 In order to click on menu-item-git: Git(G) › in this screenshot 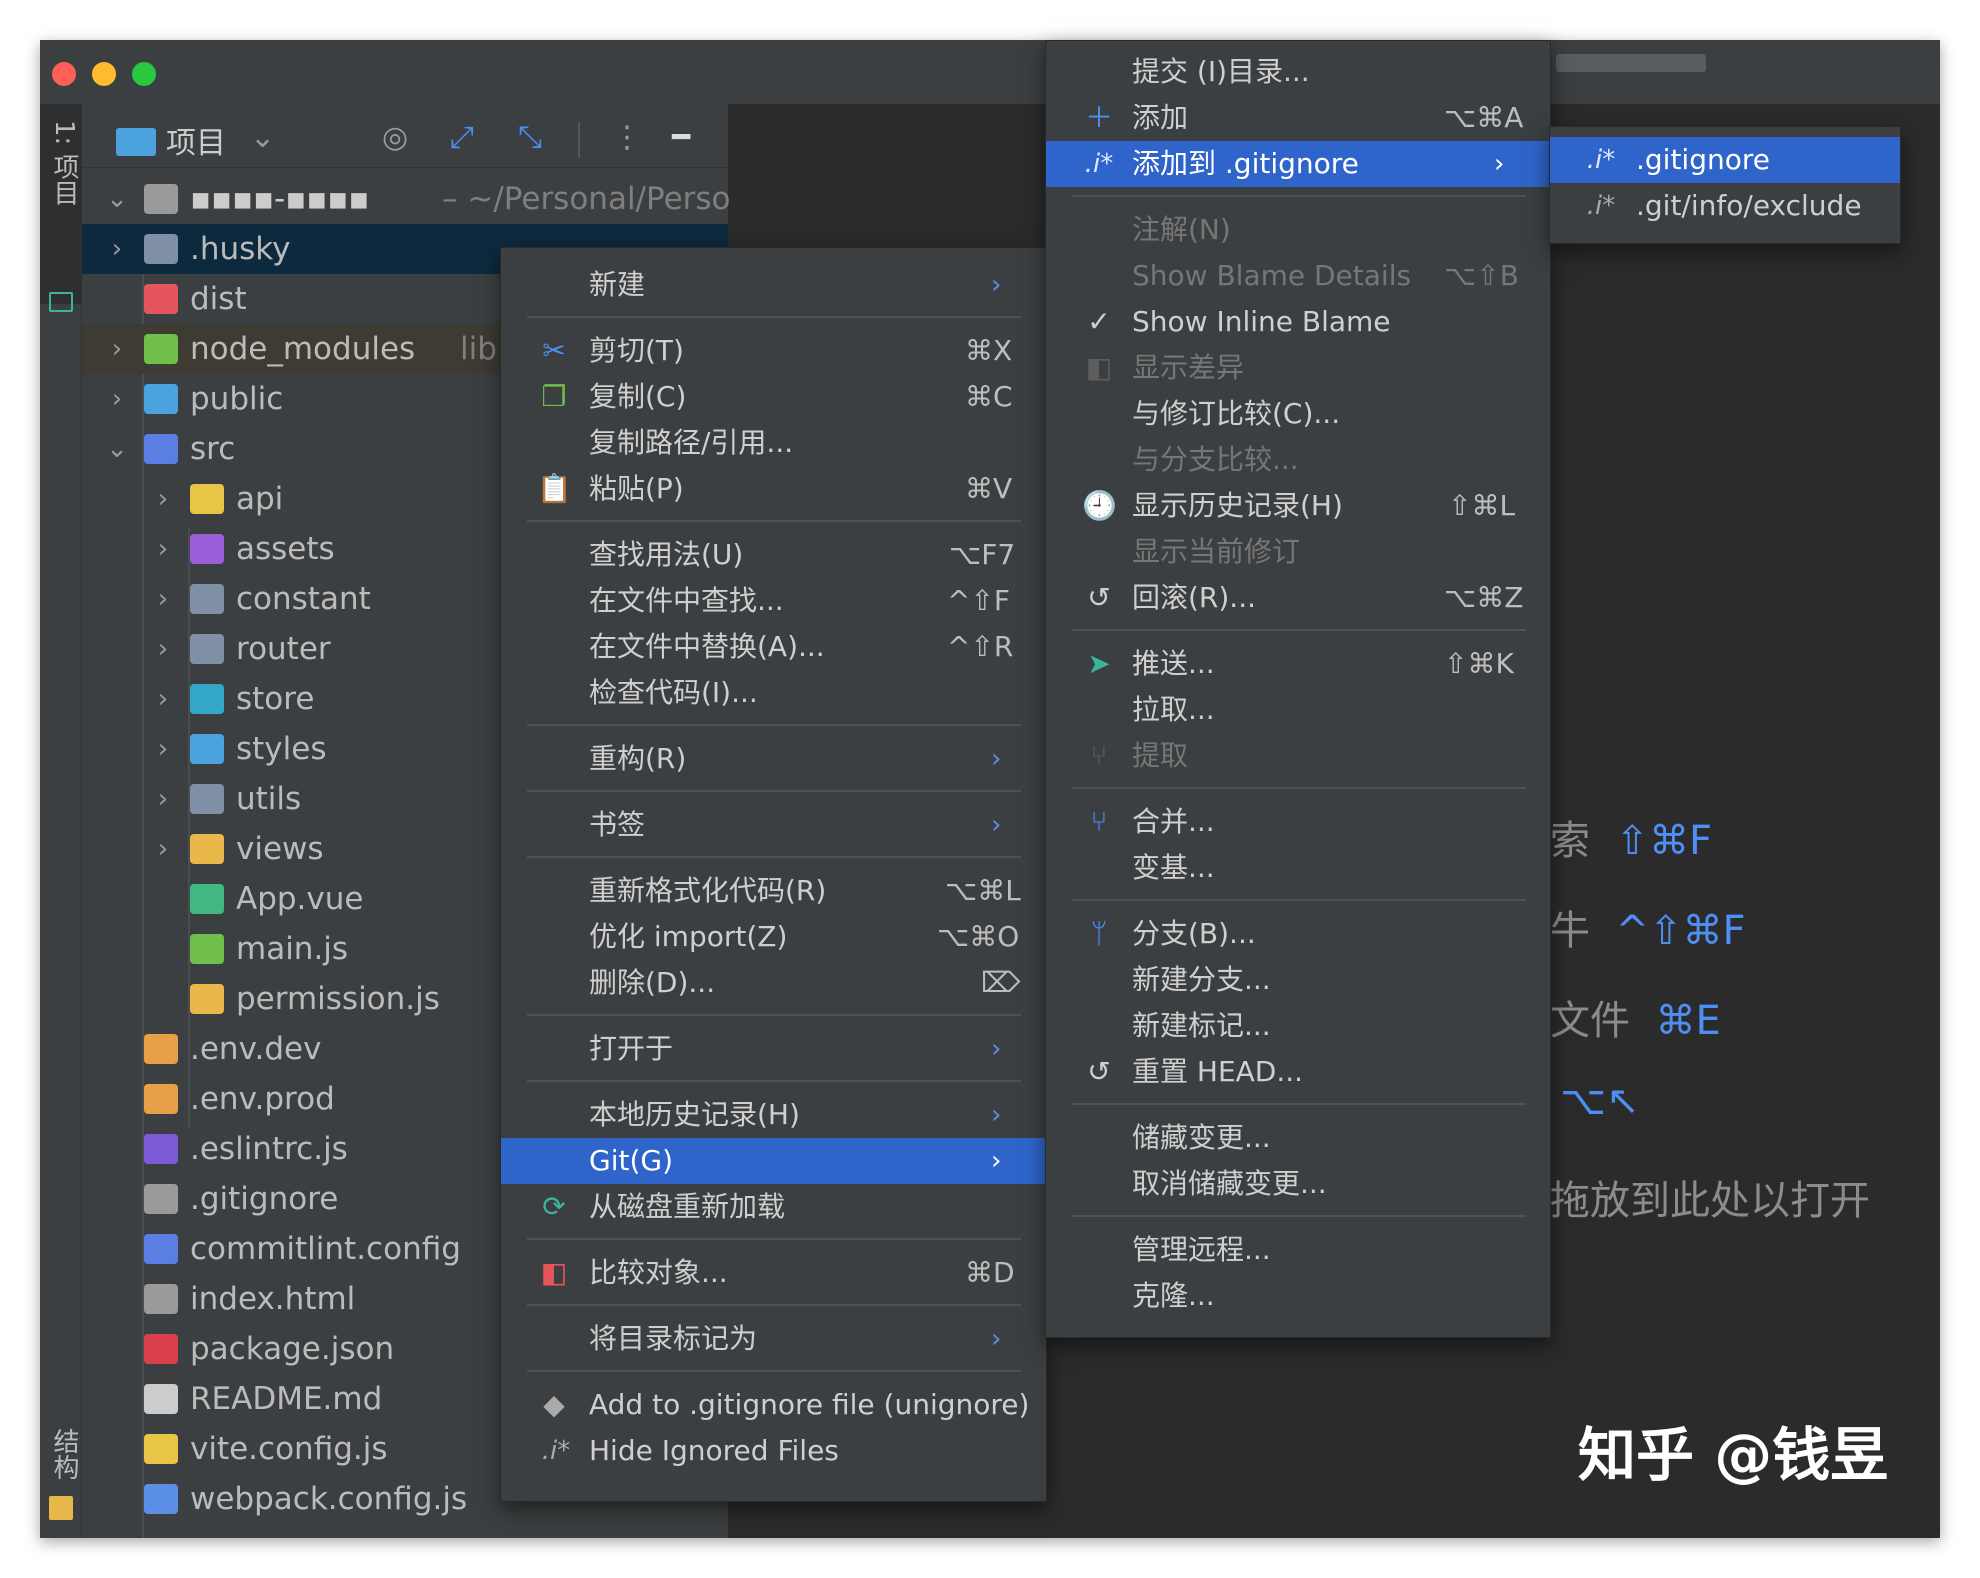, I will do `click(773, 1161)`.